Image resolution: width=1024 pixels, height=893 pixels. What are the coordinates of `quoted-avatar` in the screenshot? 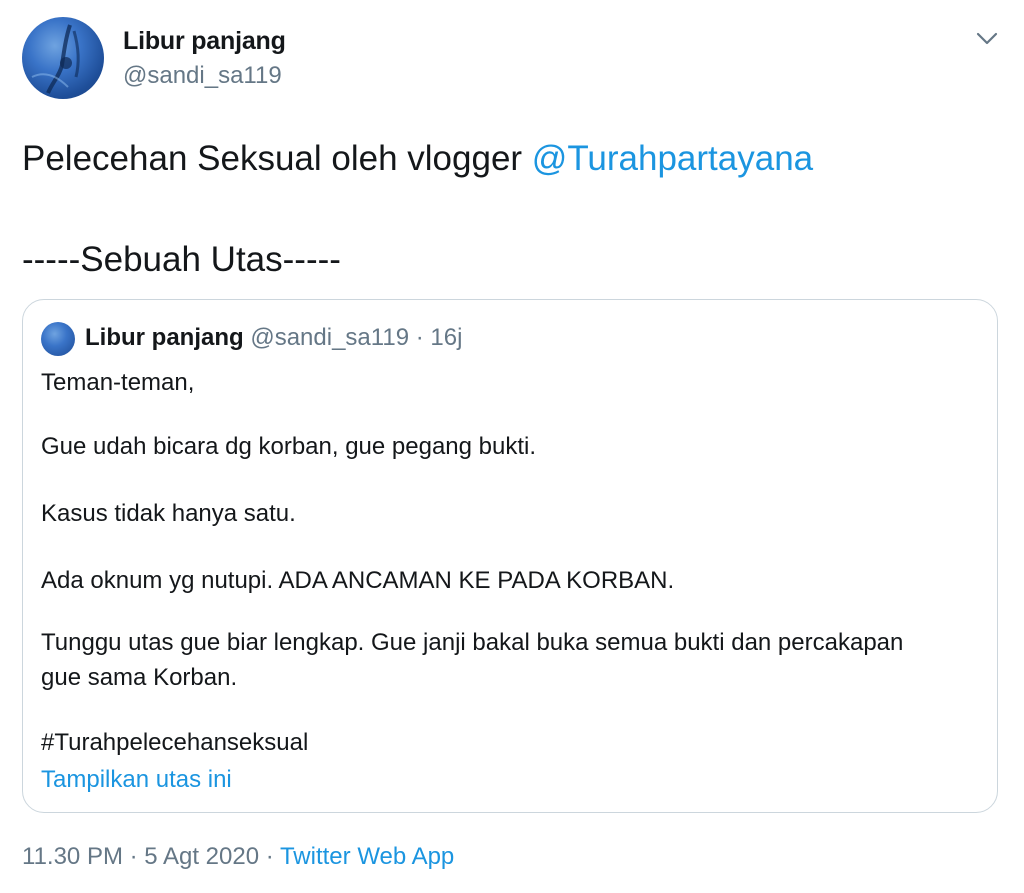 It's located at (58, 339).